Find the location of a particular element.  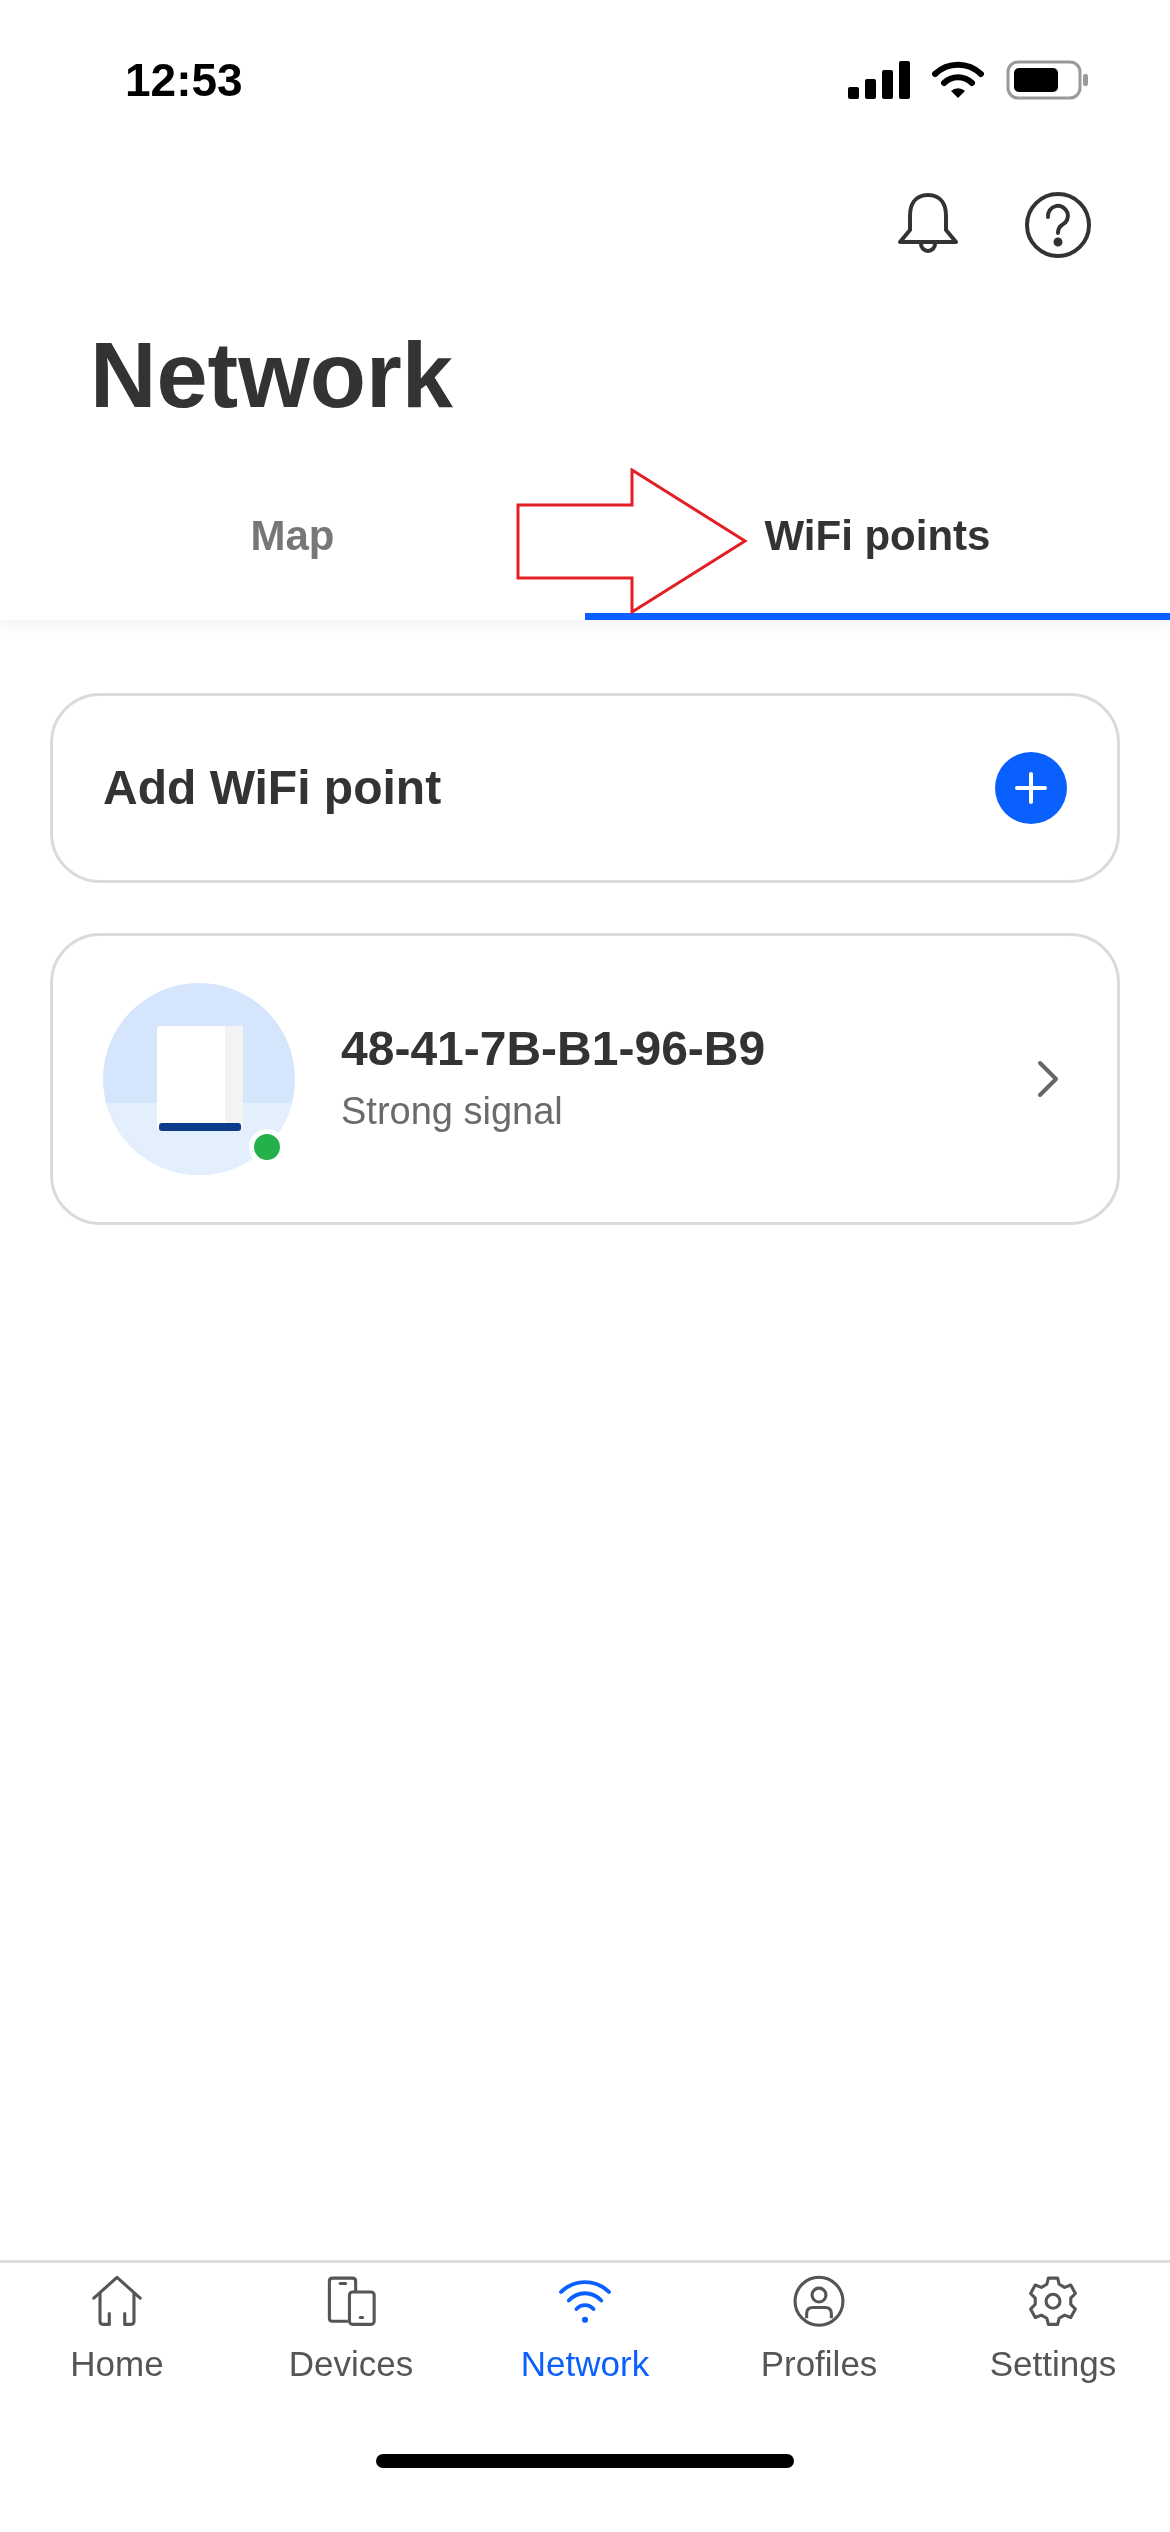

wifi-icon is located at coordinates (958, 80).